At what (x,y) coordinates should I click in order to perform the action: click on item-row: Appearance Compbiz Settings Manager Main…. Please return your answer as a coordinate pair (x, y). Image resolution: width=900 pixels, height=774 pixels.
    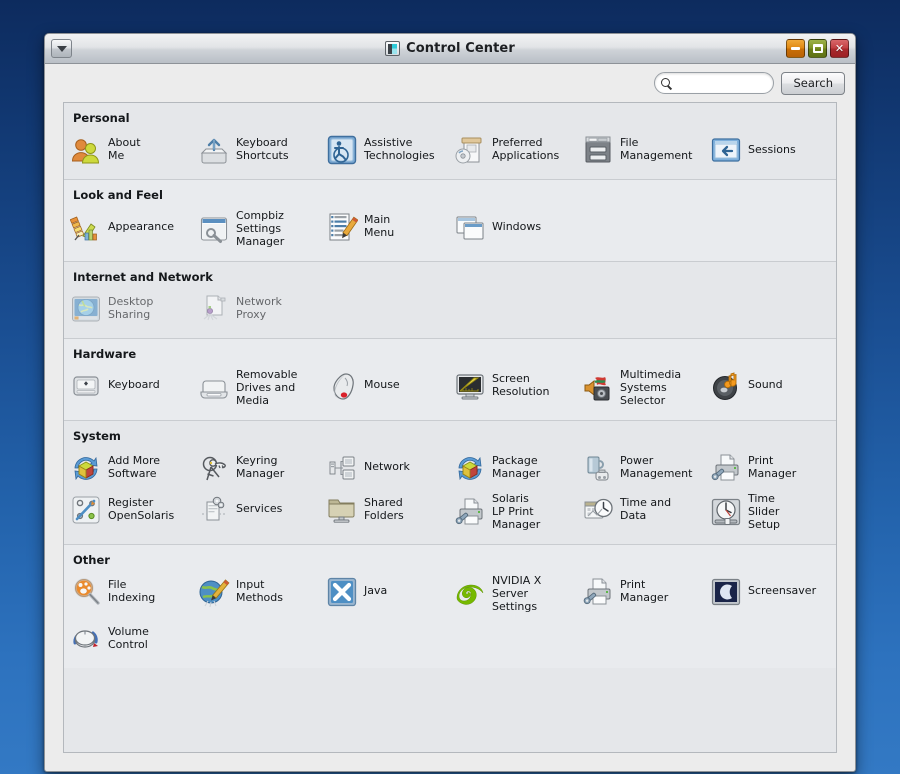
    Looking at the image, I should click on (450, 229).